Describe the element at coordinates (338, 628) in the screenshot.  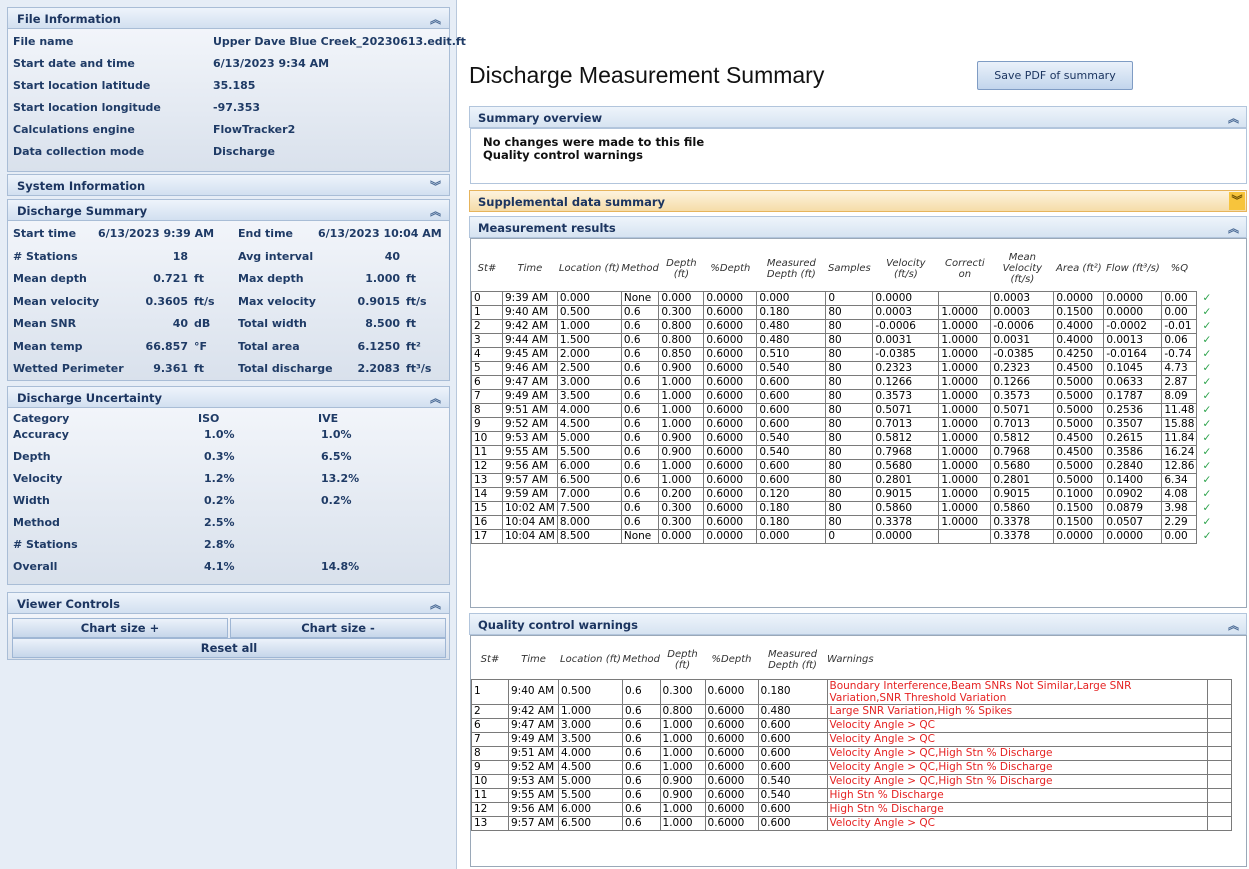
I see `chart-size-minus-button: Chart size -` at that location.